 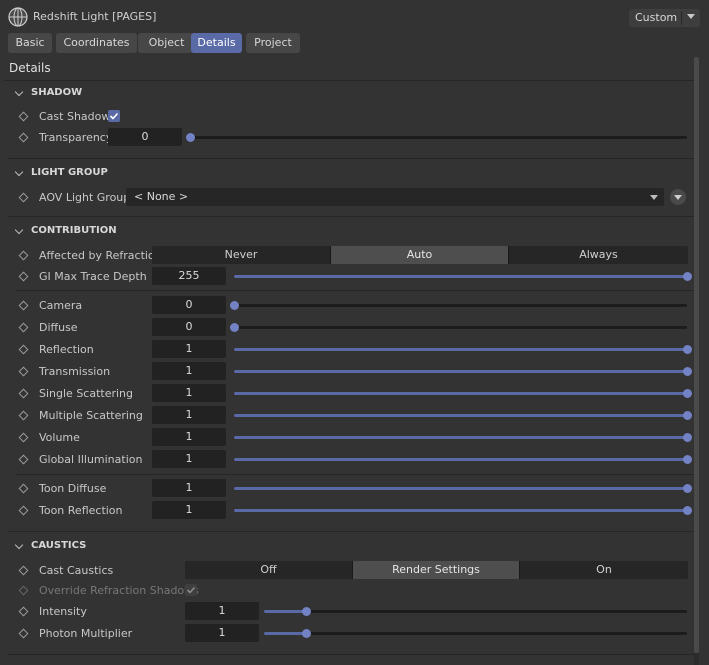 What do you see at coordinates (96, 43) in the screenshot?
I see `tab-coordinates: Coordinates` at bounding box center [96, 43].